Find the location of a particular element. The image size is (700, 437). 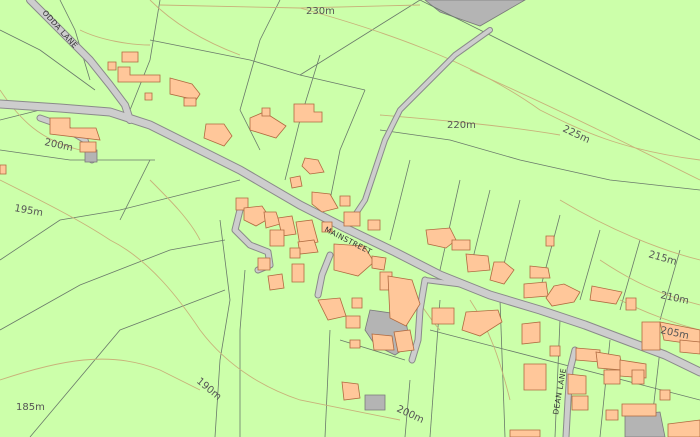

contour-label-230: 230m is located at coordinates (320, 11).